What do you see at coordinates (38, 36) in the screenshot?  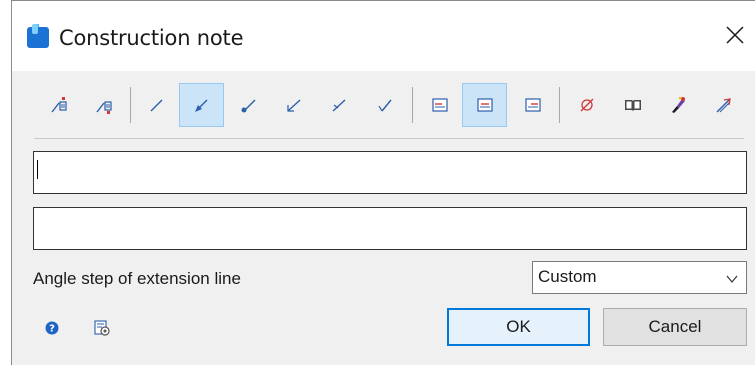 I see `app-logo-icon` at bounding box center [38, 36].